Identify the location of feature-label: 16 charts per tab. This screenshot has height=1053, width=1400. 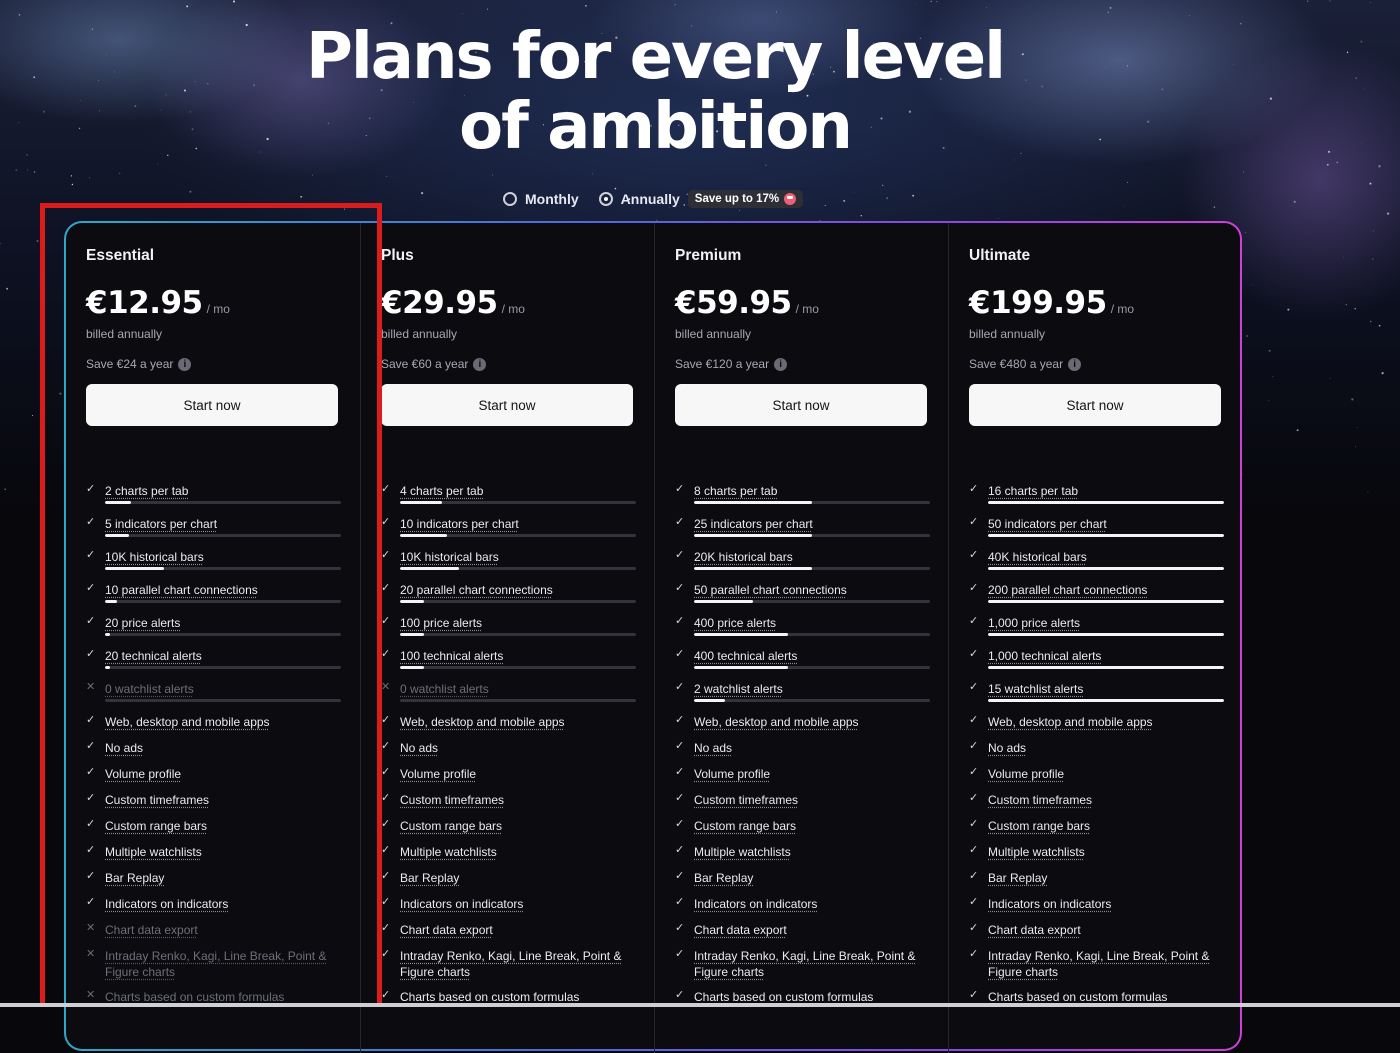
(1103, 491).